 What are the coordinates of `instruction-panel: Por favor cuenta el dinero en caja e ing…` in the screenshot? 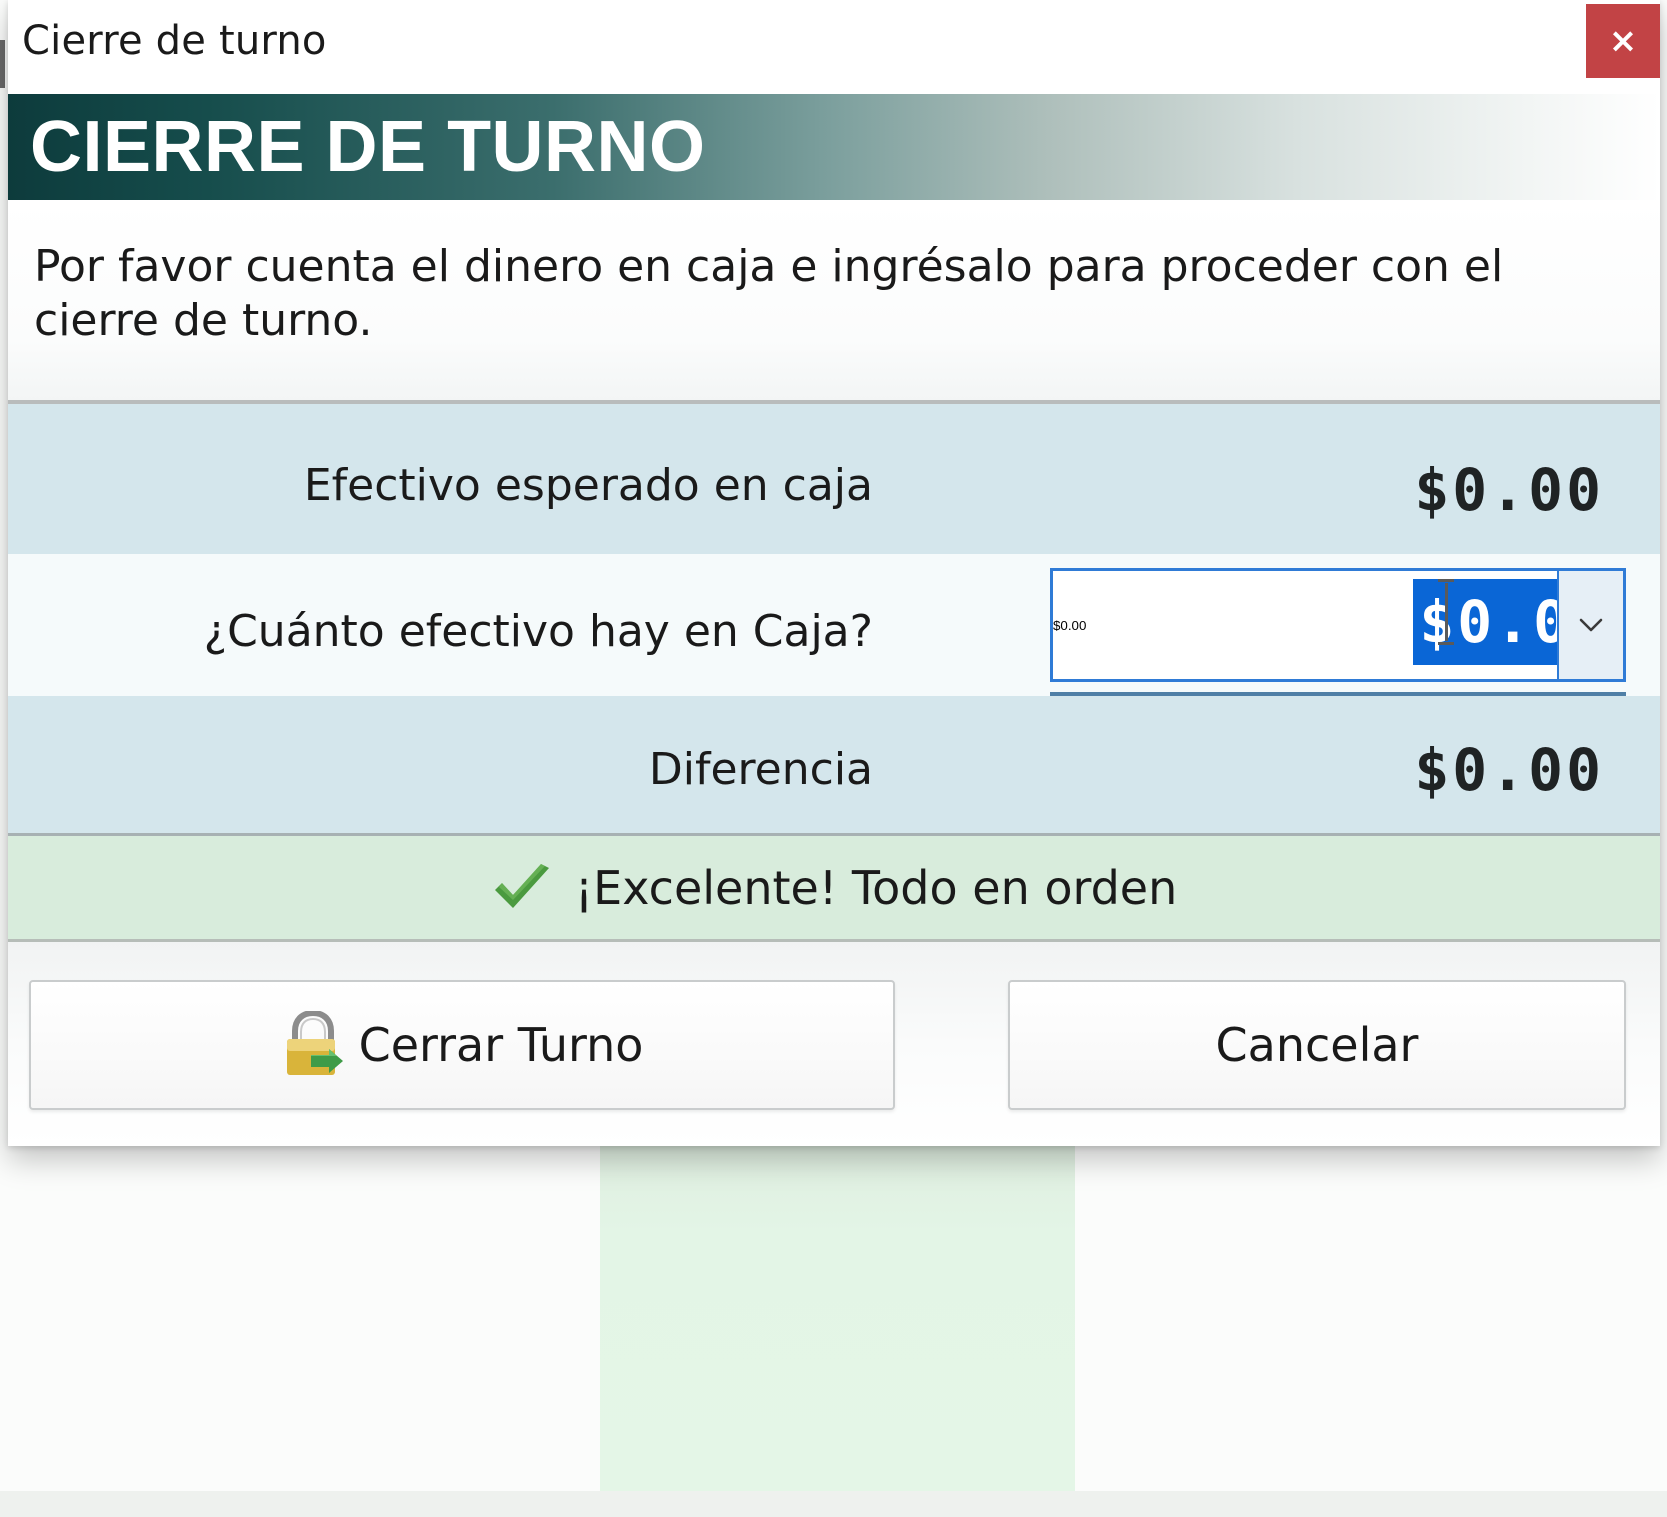 It's located at (834, 302).